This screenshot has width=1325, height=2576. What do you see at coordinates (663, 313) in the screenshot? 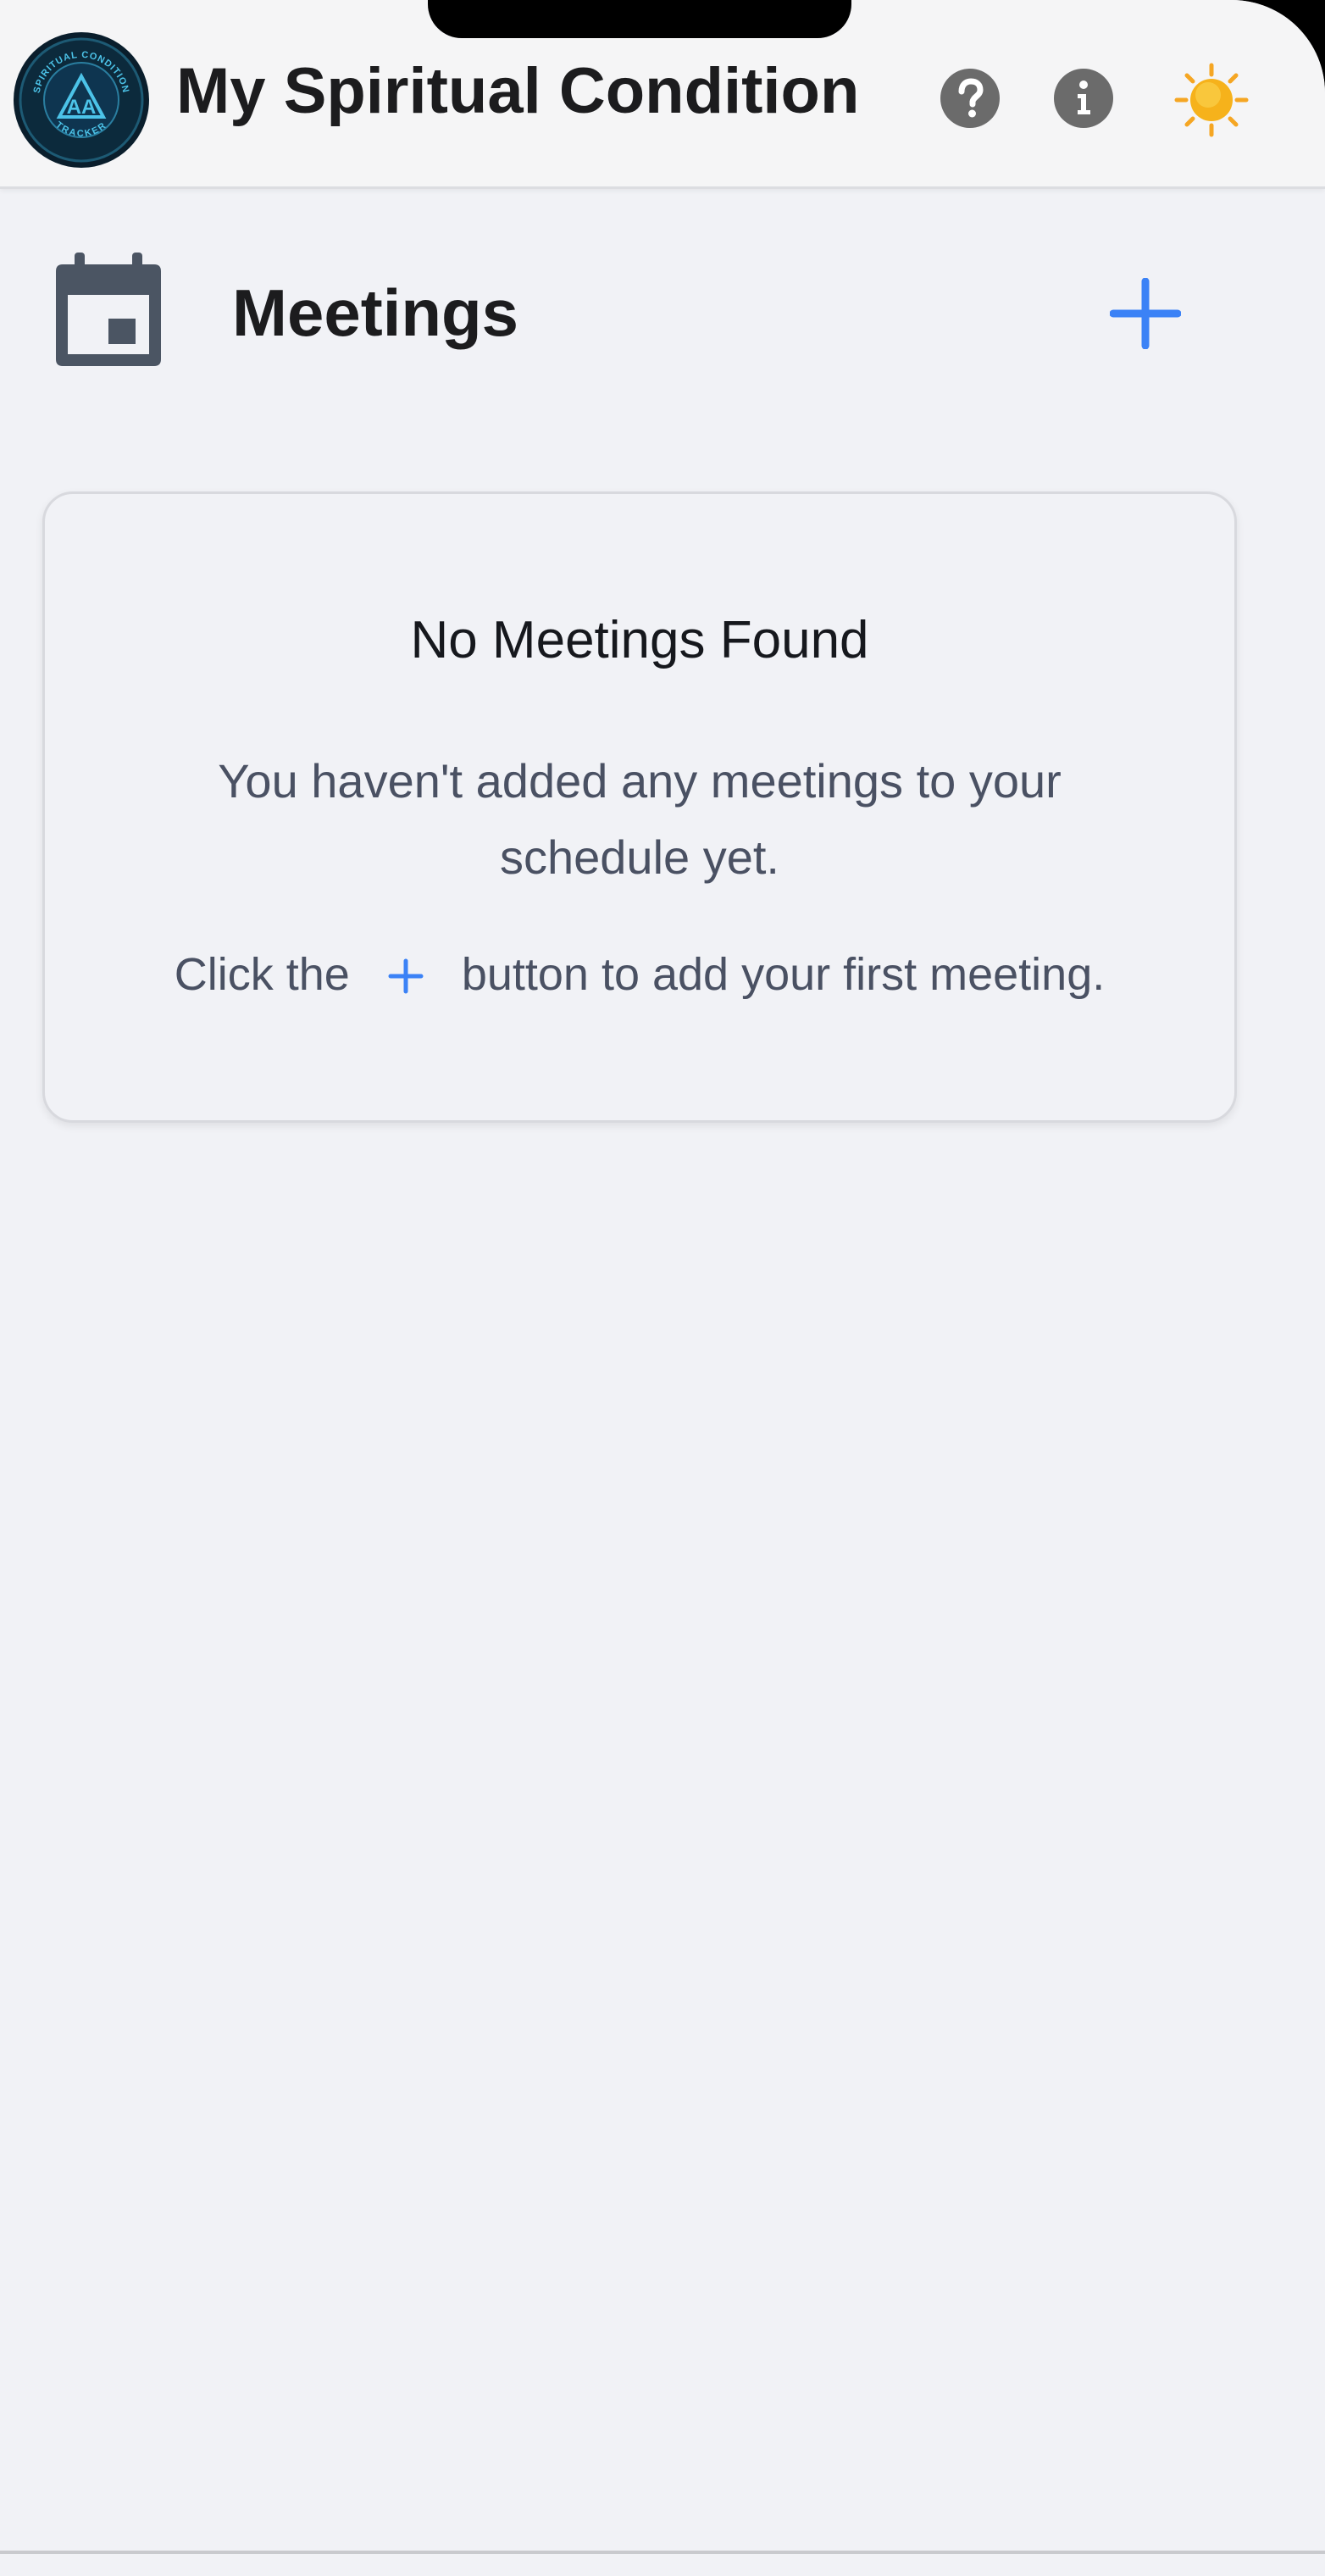
I see `meetings-header: Meetings` at bounding box center [663, 313].